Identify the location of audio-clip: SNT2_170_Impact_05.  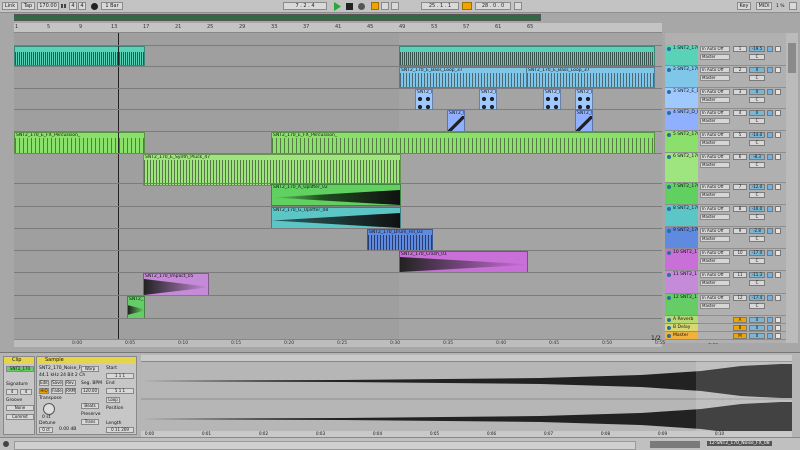
(176, 284).